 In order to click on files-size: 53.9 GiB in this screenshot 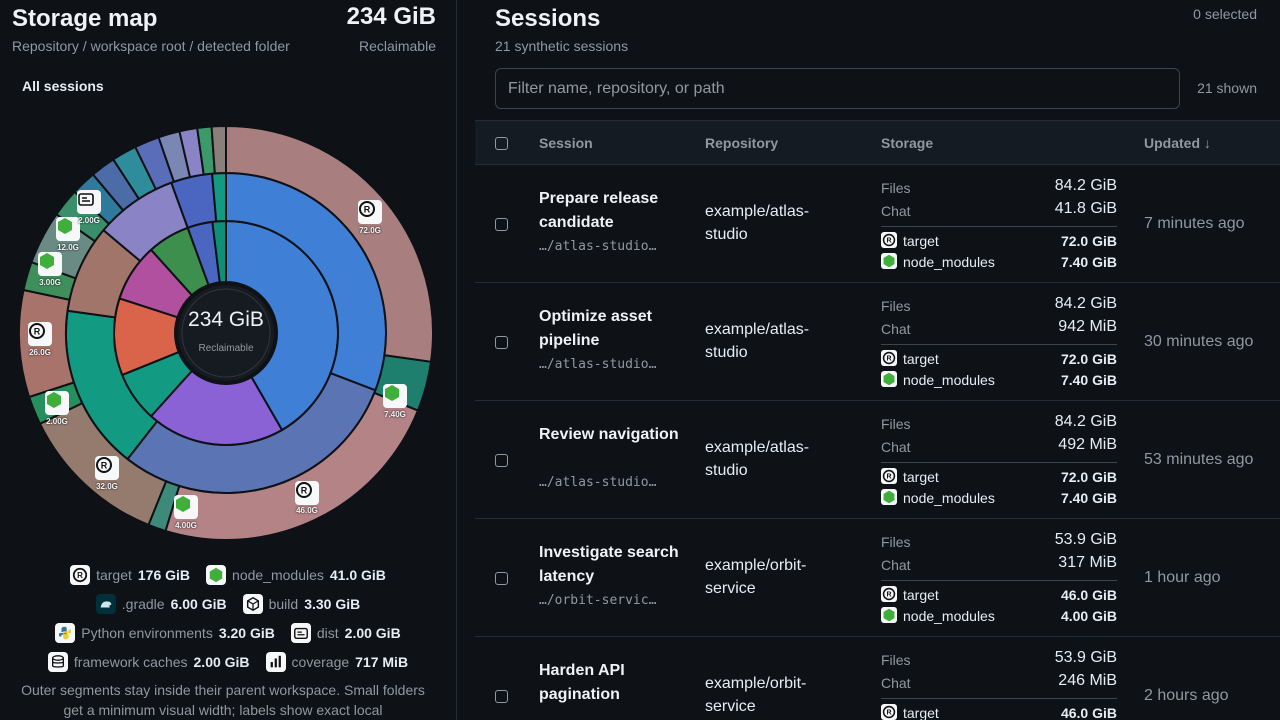, I will do `click(1085, 539)`.